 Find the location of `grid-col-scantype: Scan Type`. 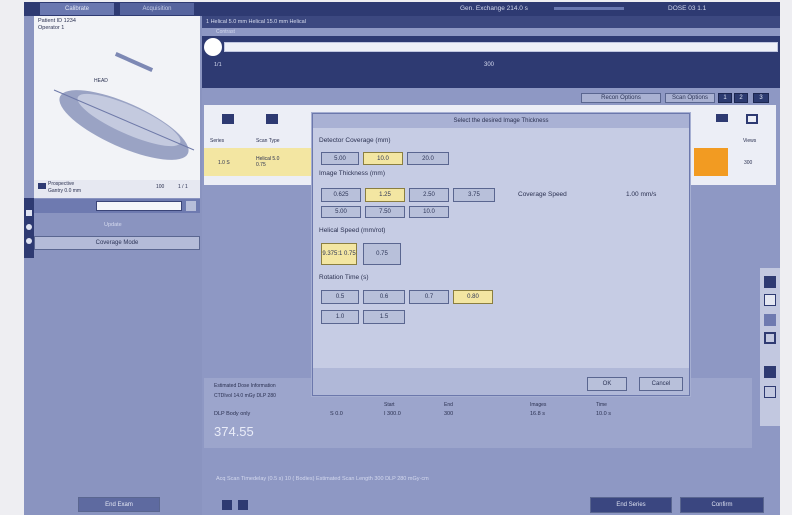

grid-col-scantype: Scan Type is located at coordinates (268, 141).